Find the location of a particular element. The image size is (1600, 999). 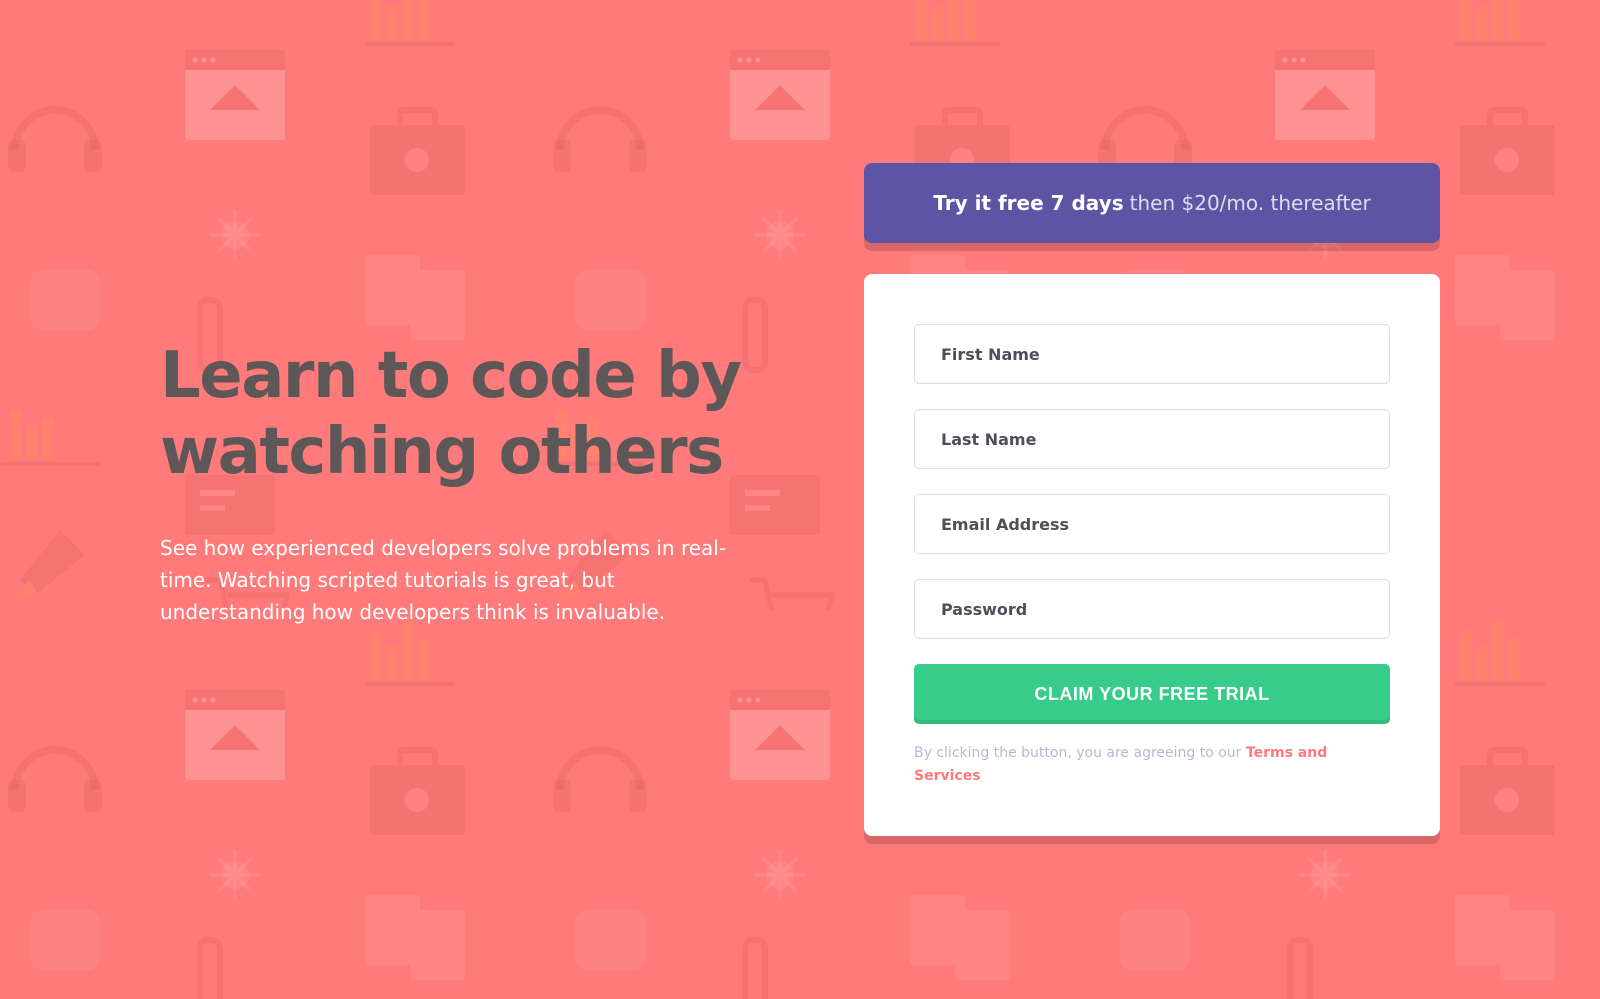

password-input is located at coordinates (1152, 609).